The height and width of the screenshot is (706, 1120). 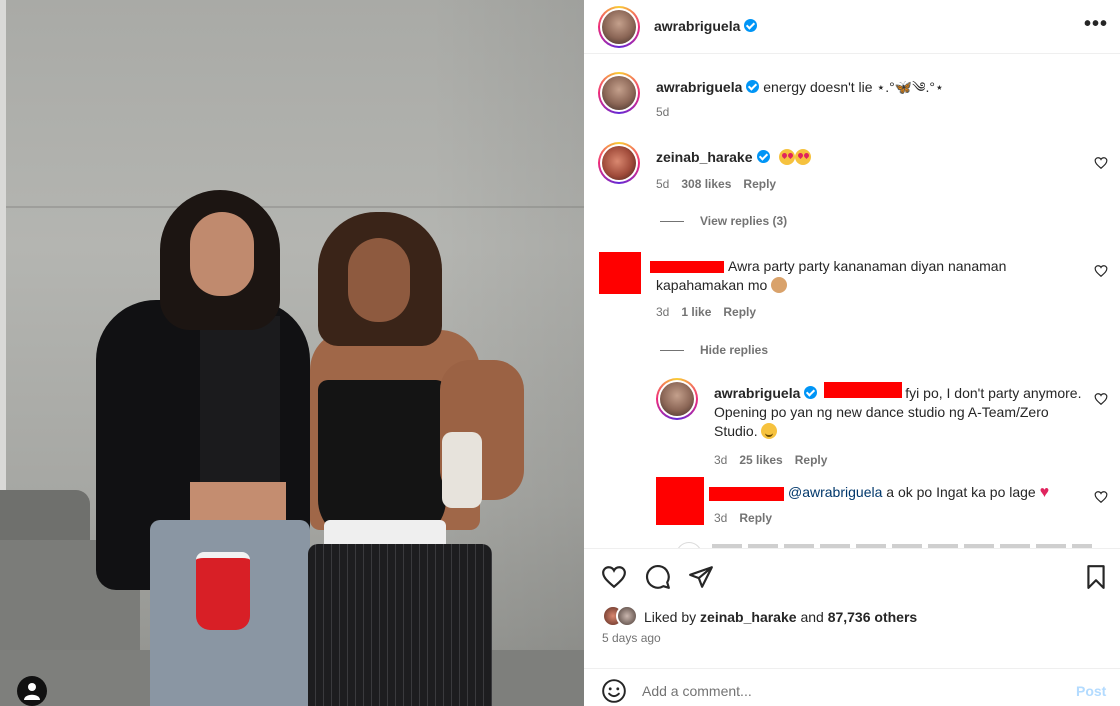 What do you see at coordinates (748, 617) in the screenshot?
I see `liked-by-user: zeinab_harake` at bounding box center [748, 617].